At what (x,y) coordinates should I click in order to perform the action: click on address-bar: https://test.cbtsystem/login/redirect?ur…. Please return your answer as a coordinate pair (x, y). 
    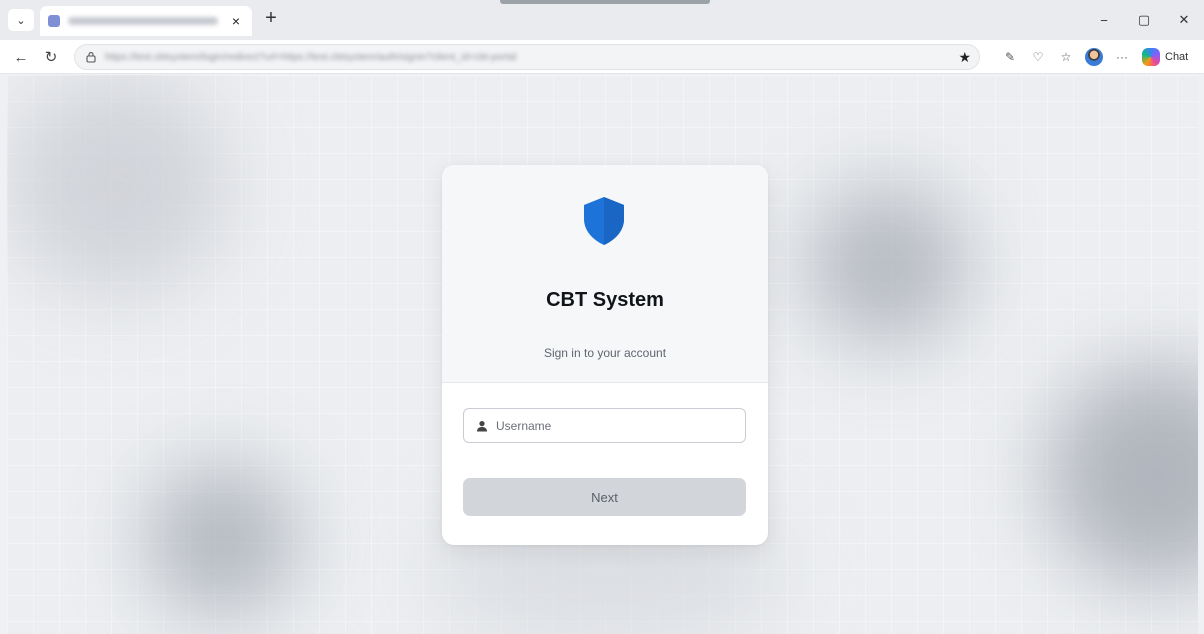
    Looking at the image, I should click on (527, 57).